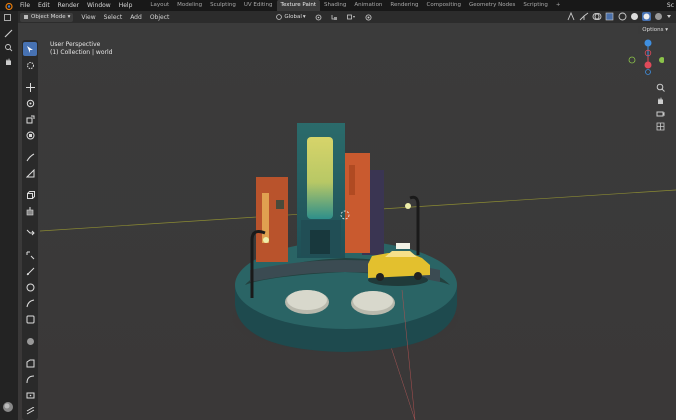 This screenshot has width=676, height=420. I want to click on wireframe-shading-icon, so click(622, 16).